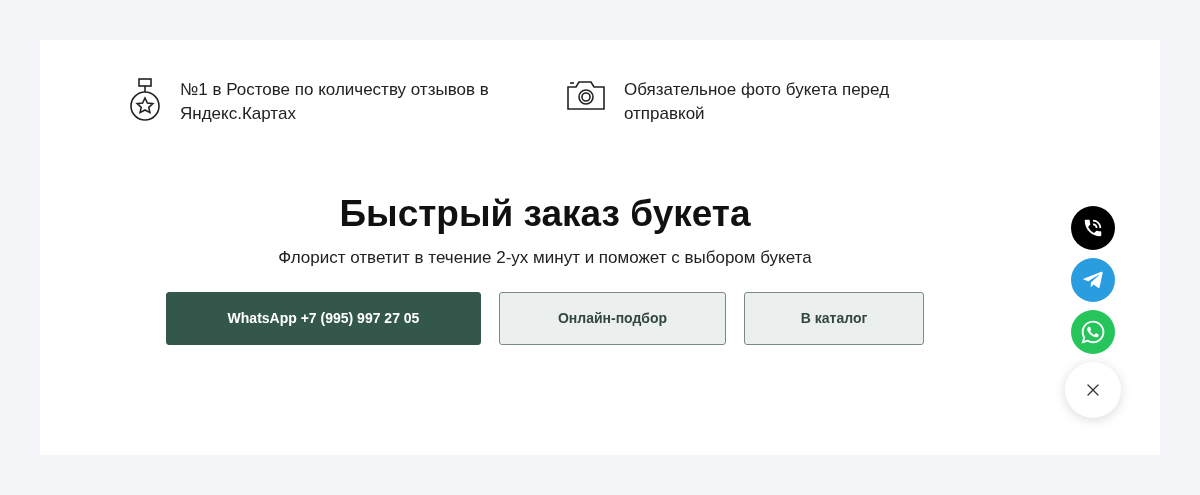  I want to click on medal-icon, so click(145, 100).